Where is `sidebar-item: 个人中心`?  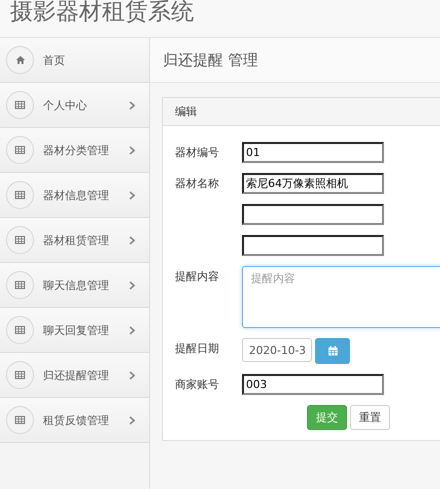
sidebar-item: 个人中心 is located at coordinates (74, 105).